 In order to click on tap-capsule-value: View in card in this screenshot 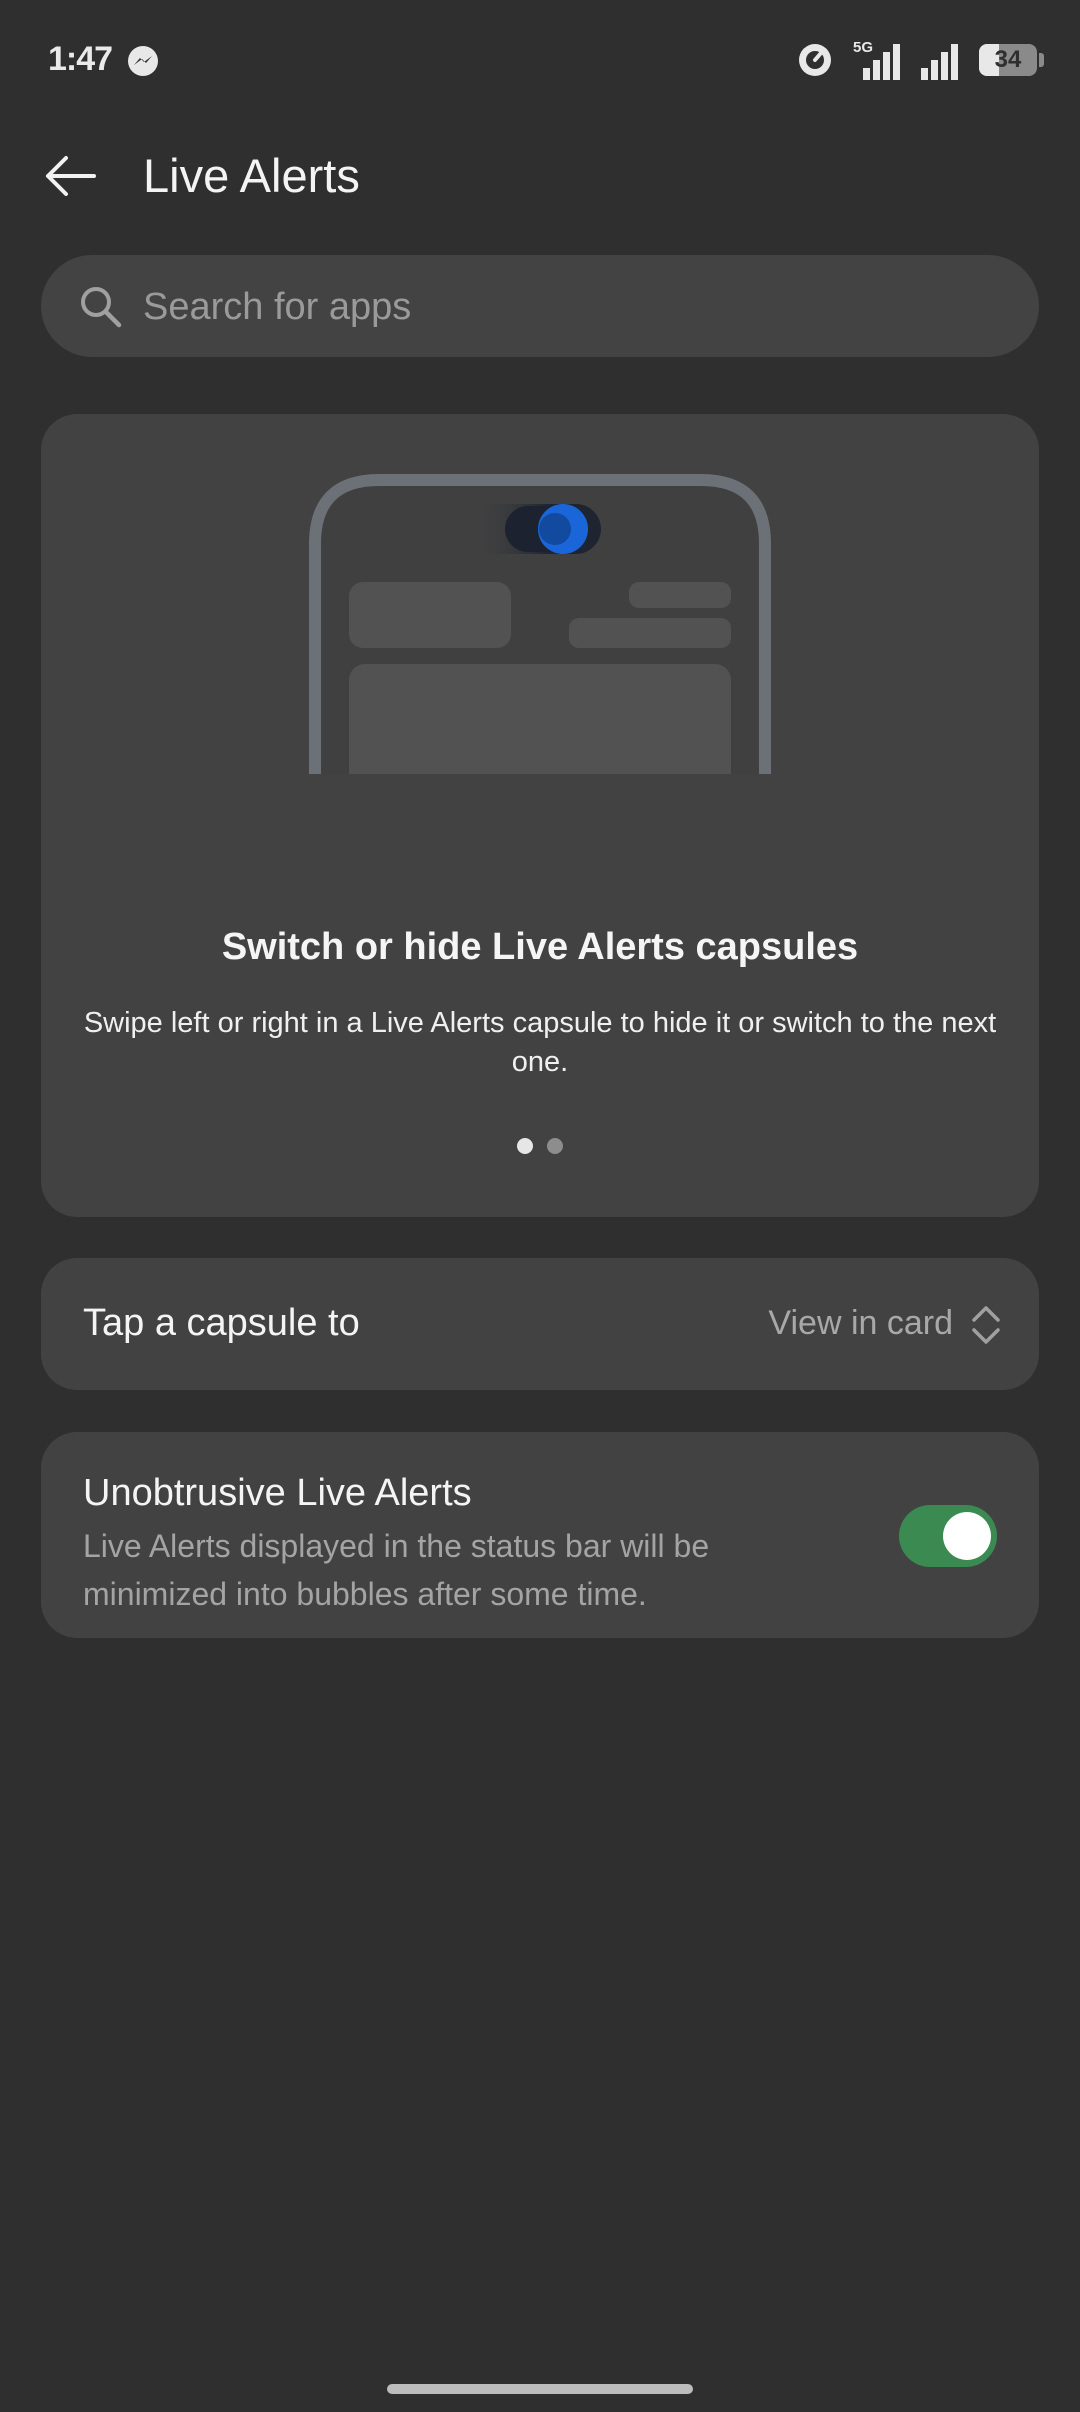, I will do `click(860, 1323)`.